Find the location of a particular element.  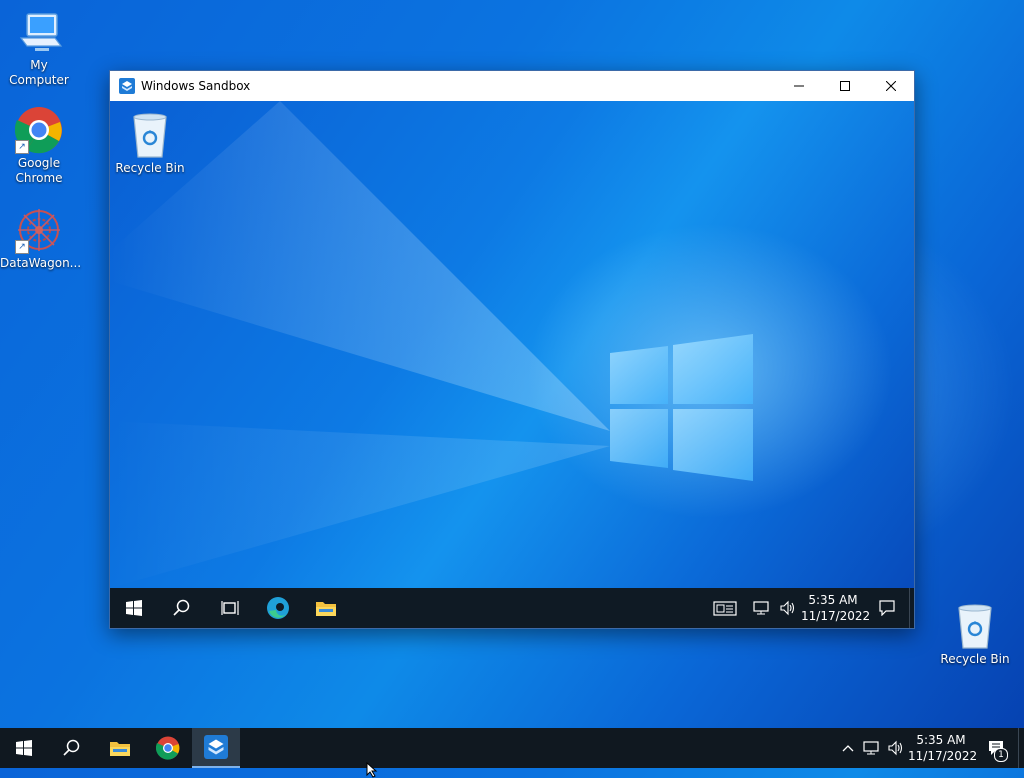

show-hidden-icons-button is located at coordinates (848, 748).